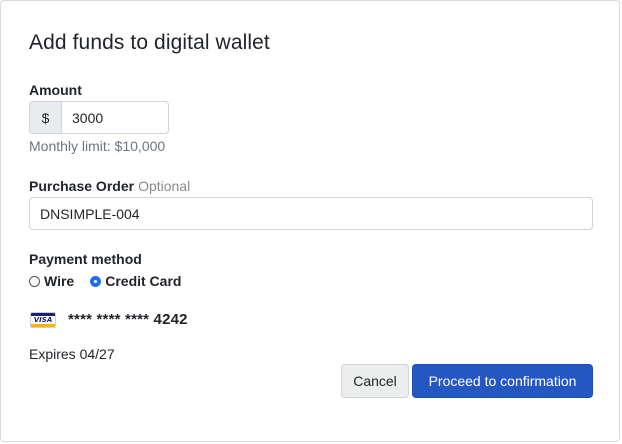  What do you see at coordinates (96, 281) in the screenshot?
I see `credit-card-radio` at bounding box center [96, 281].